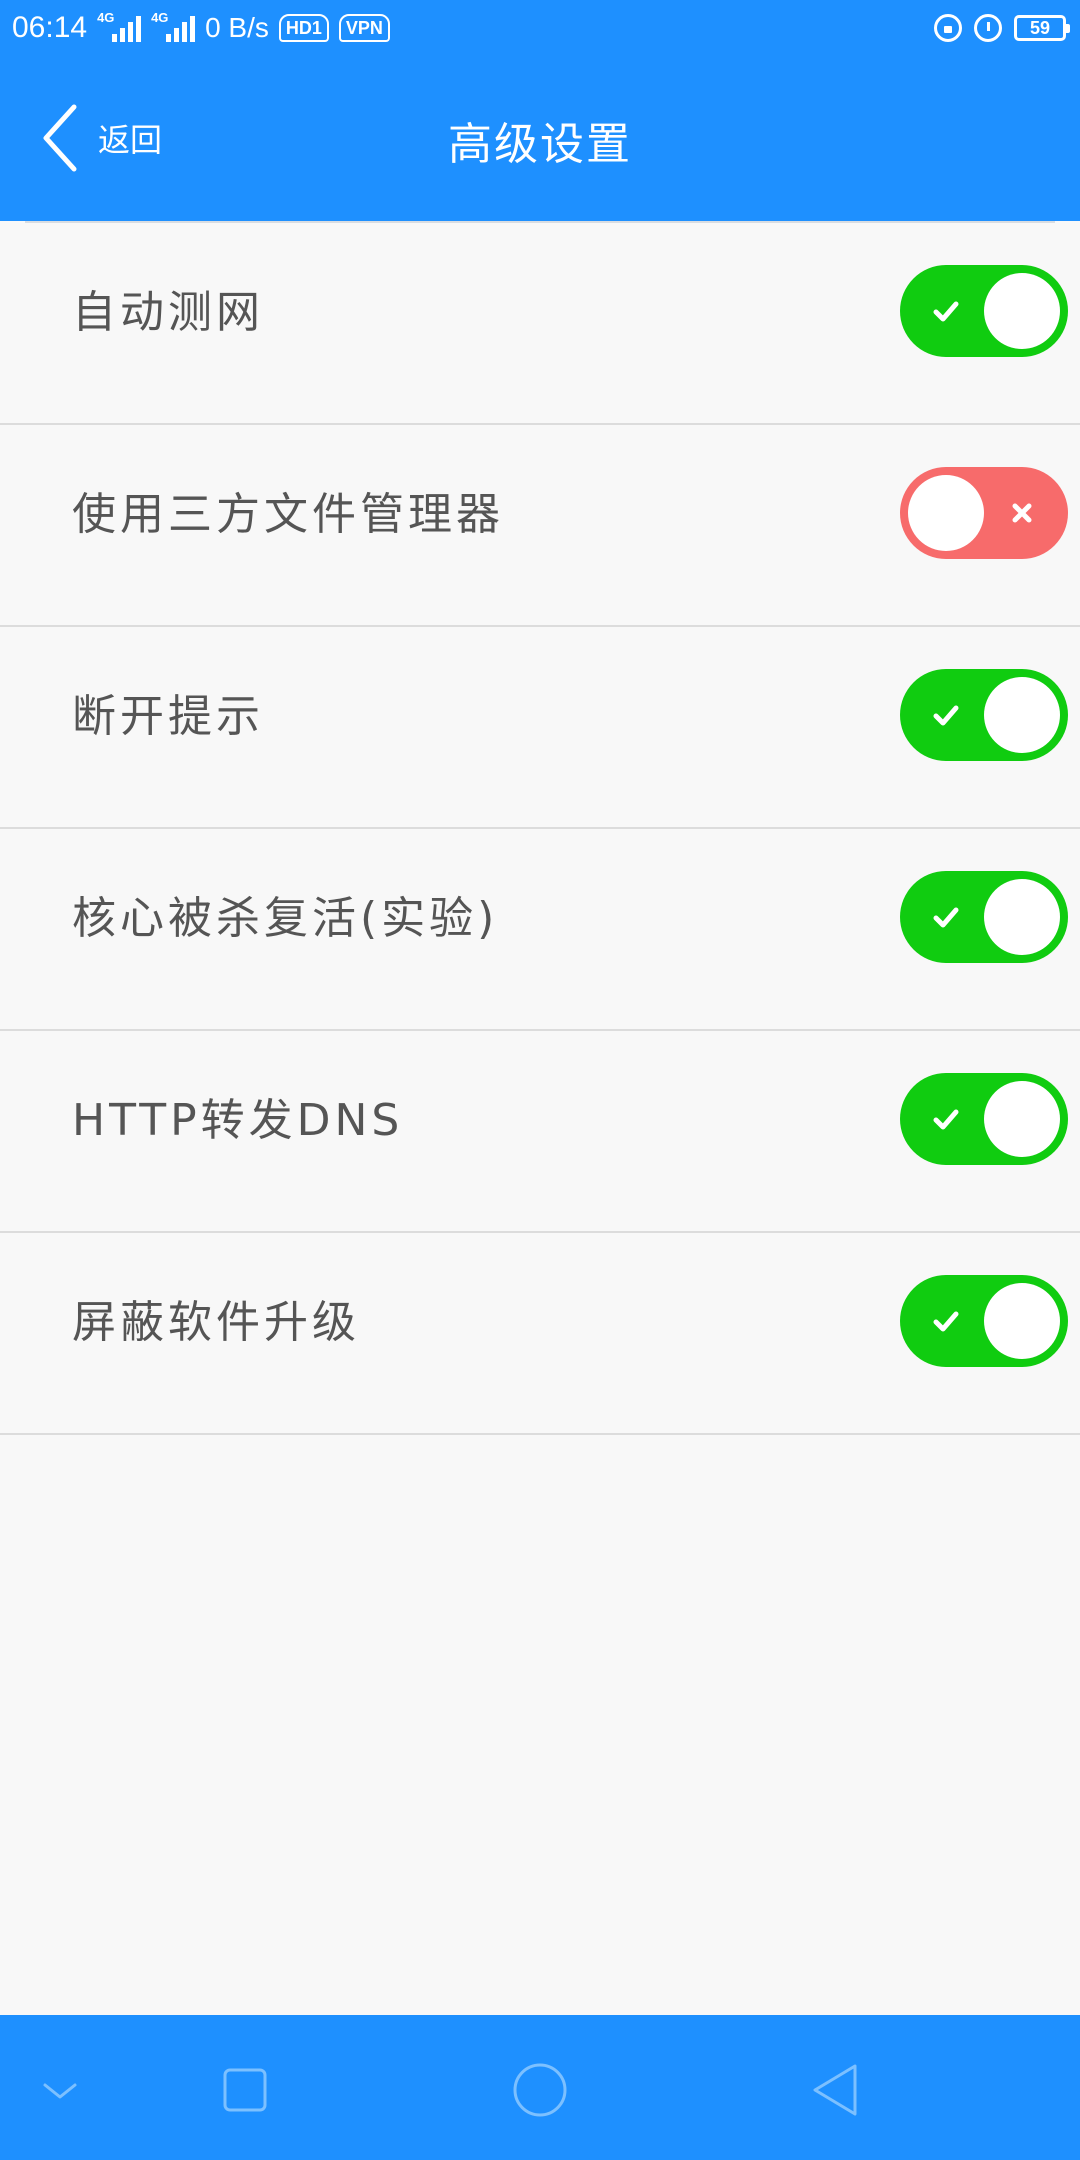 This screenshot has height=2160, width=1080. Describe the element at coordinates (60, 2090) in the screenshot. I see `chevron-down-icon` at that location.